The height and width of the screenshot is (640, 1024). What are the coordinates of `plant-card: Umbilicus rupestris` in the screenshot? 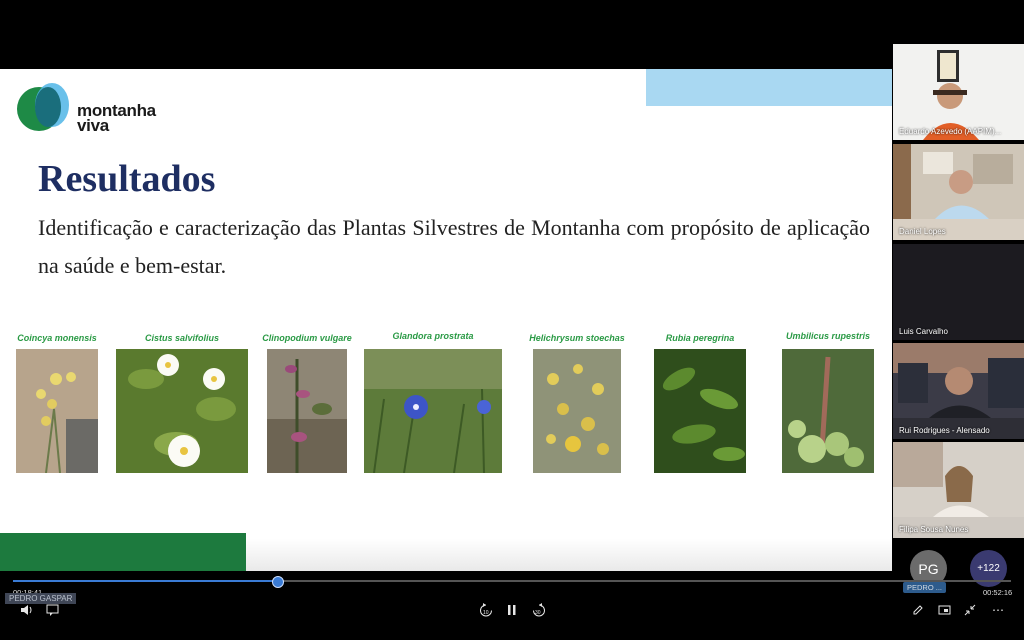 It's located at (828, 403).